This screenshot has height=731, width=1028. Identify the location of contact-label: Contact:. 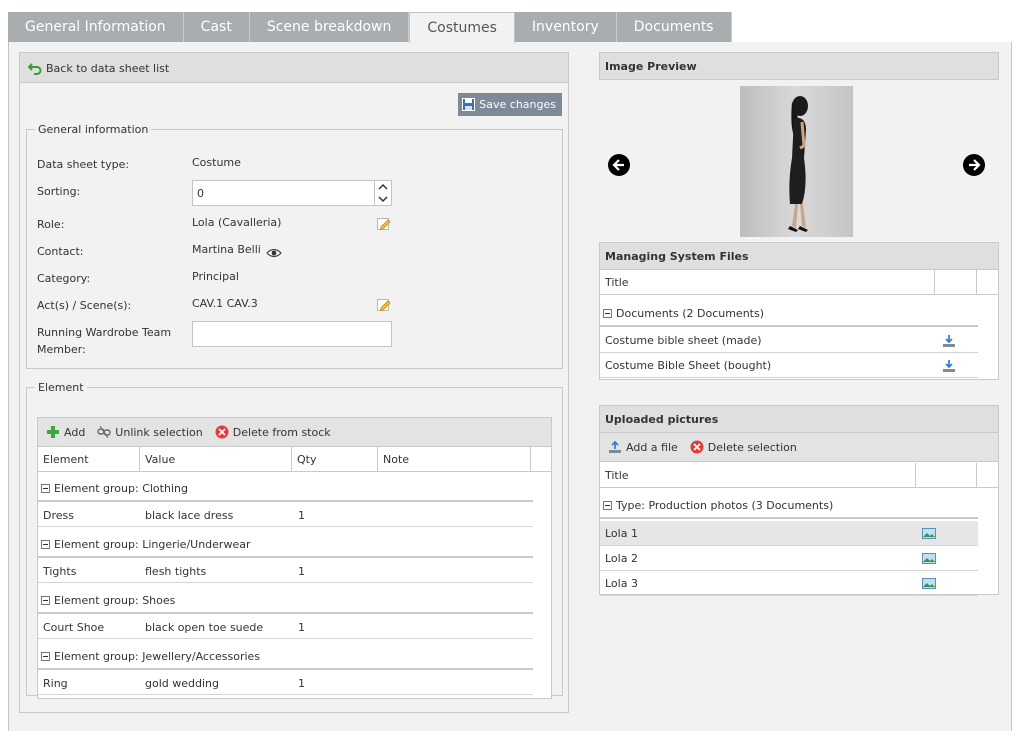
(60, 251).